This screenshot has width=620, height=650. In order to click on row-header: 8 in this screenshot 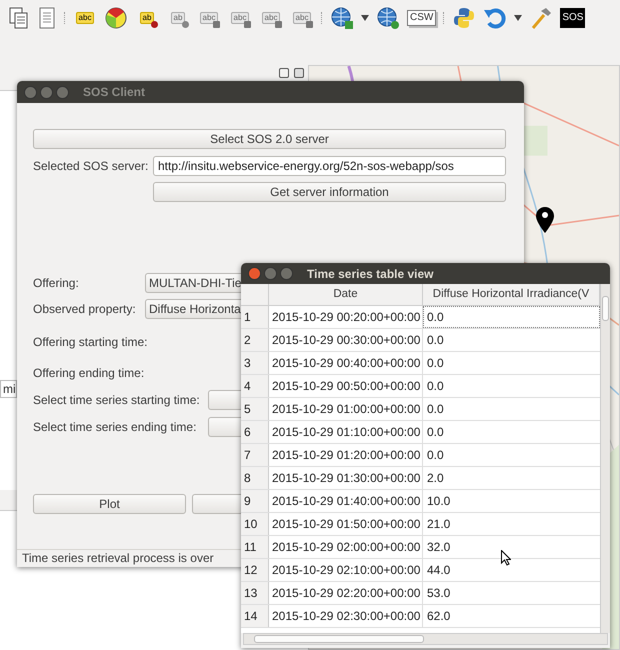, I will do `click(255, 478)`.